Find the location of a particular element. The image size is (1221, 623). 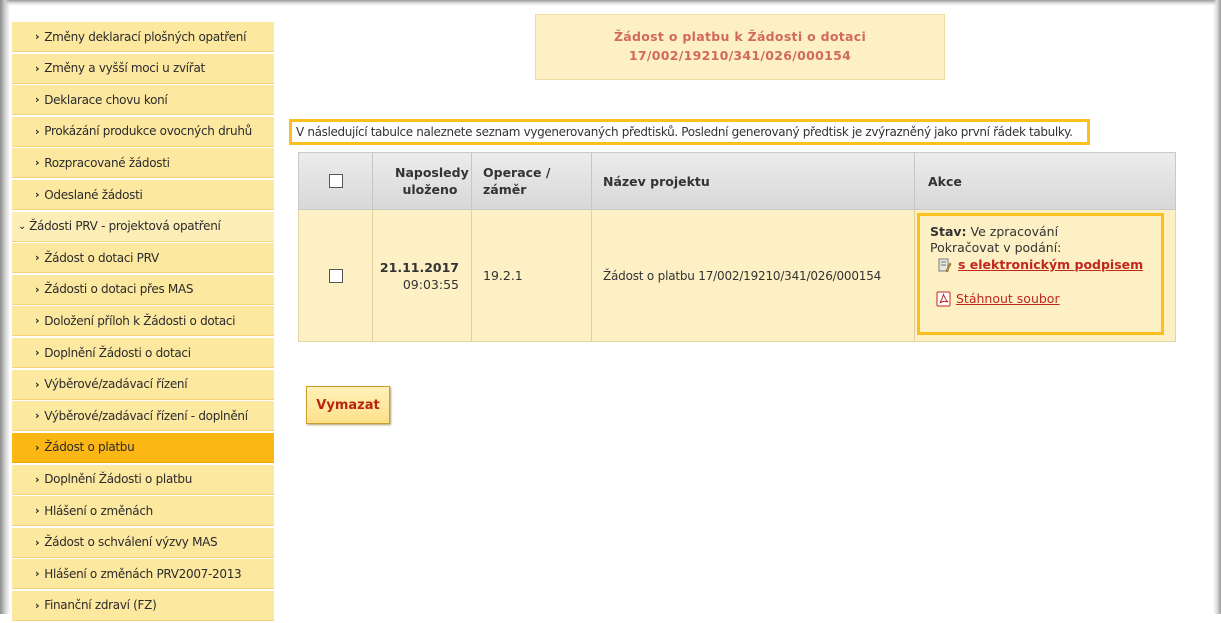

select-all-checkbox is located at coordinates (336, 181).